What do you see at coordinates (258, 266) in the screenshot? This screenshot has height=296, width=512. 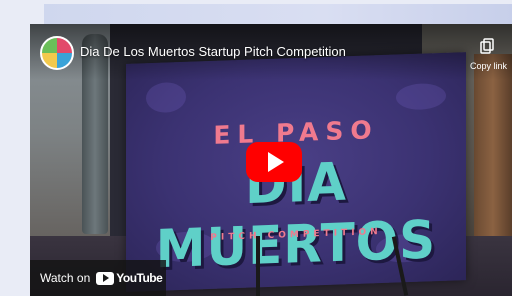 I see `easel-leg` at bounding box center [258, 266].